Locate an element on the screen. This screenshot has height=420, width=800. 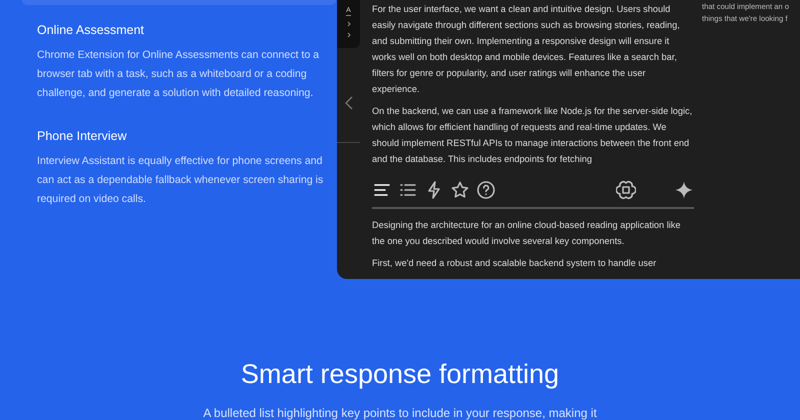
answer-paragraph: Designing the architecture for an online cloud-based reading application like the one you described would involve several key components. is located at coordinates (527, 233).